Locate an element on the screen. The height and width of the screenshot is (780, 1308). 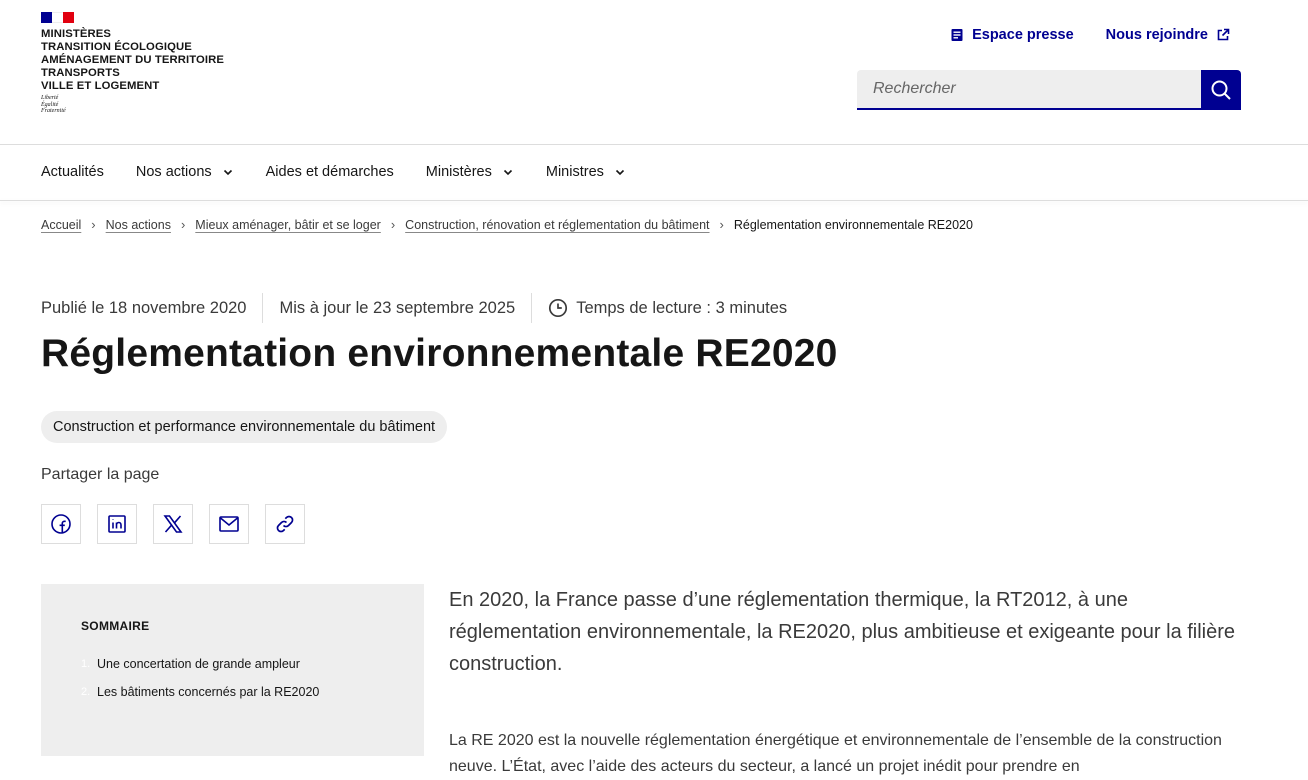
share-linkedin-button is located at coordinates (117, 524).